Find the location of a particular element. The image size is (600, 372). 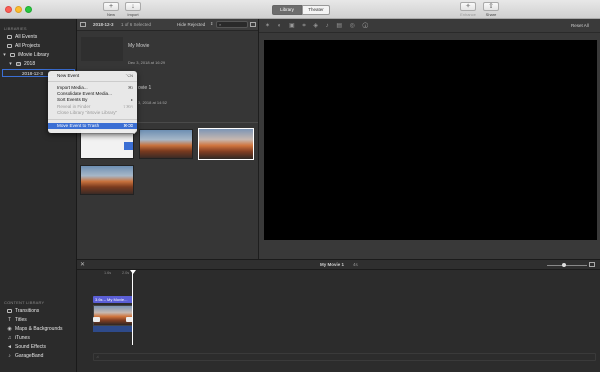

clip-thumbnail-landscape-selected is located at coordinates (226, 144).